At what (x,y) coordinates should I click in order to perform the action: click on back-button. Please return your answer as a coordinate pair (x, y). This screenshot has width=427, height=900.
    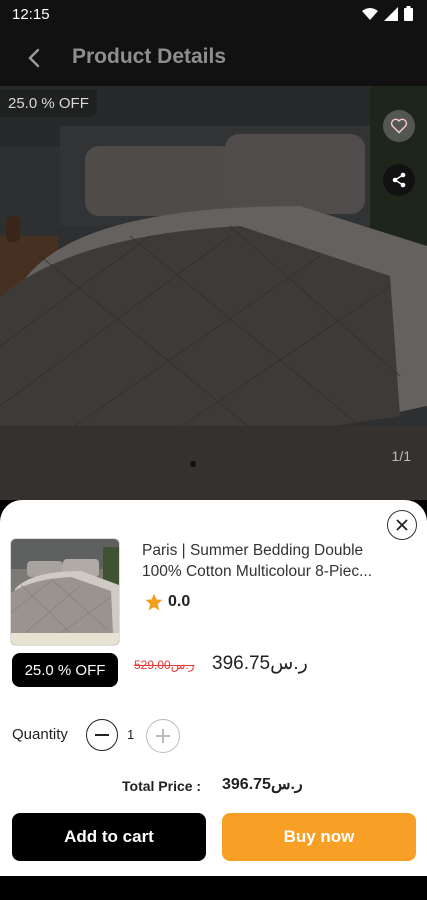
    Looking at the image, I should click on (34, 58).